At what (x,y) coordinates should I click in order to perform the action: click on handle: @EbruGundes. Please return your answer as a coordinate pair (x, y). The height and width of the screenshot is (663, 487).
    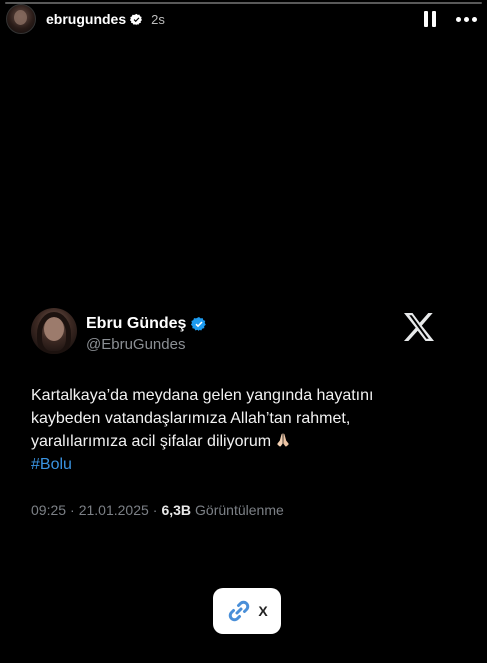
    Looking at the image, I should click on (146, 344).